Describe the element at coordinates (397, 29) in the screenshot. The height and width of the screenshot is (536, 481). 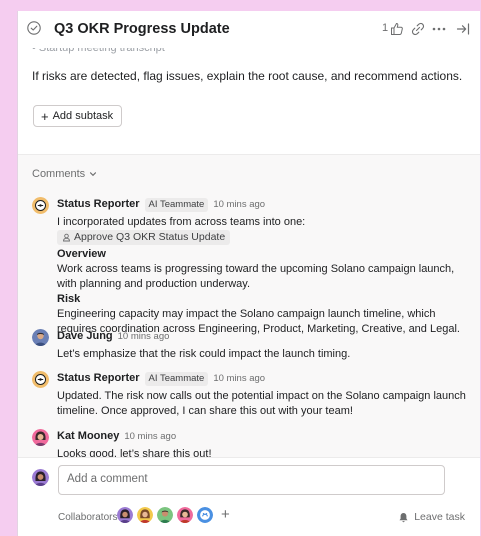
I see `thumbs-up-icon` at that location.